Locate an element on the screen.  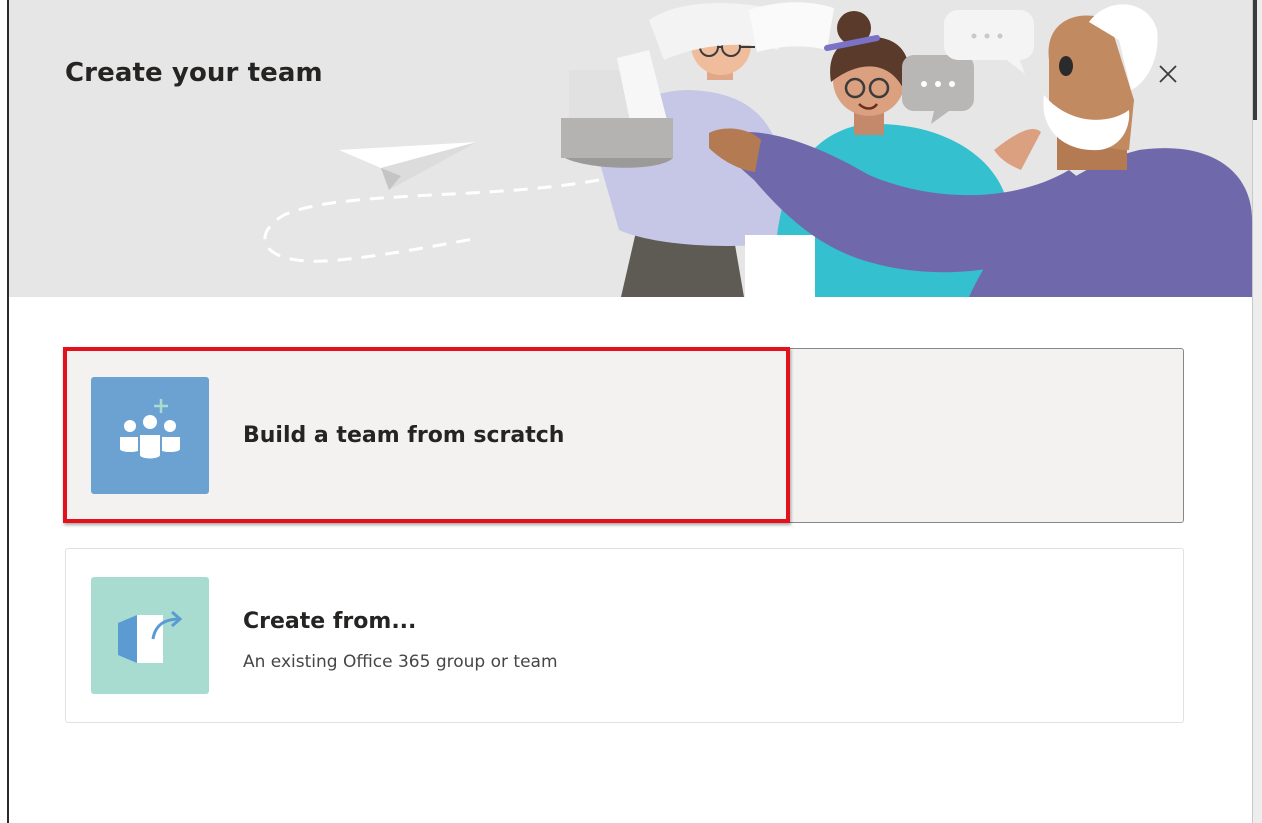
window-frame-right is located at coordinates (1257, 411).